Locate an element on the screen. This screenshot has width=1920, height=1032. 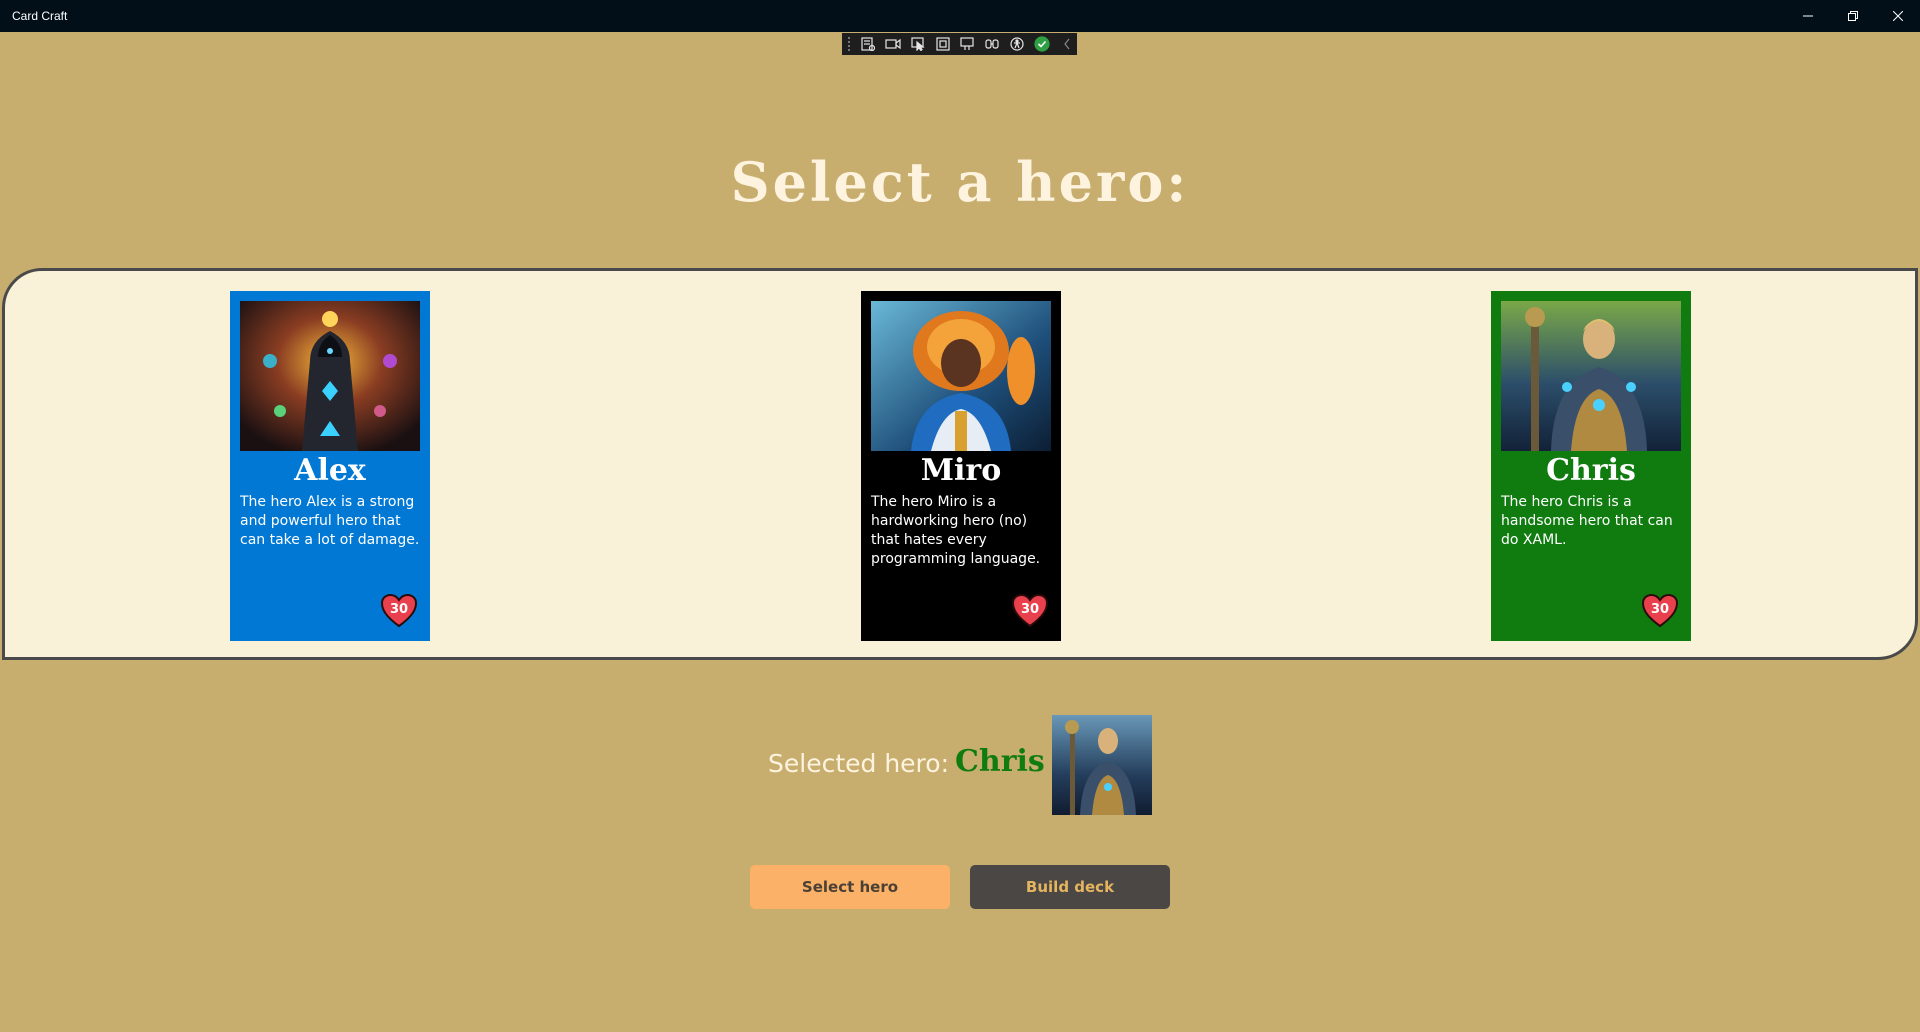
status-ok-button is located at coordinates (1041, 44).